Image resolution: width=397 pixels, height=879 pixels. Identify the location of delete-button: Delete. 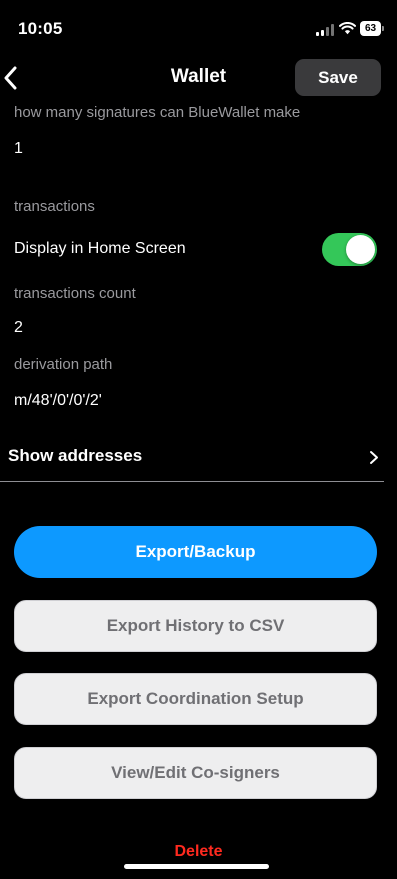
(198, 852).